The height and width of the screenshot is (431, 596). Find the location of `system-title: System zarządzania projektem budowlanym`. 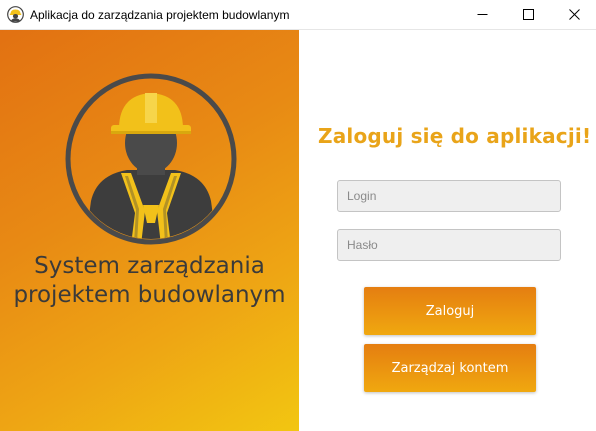

system-title: System zarządzania projektem budowlanym is located at coordinates (149, 281).